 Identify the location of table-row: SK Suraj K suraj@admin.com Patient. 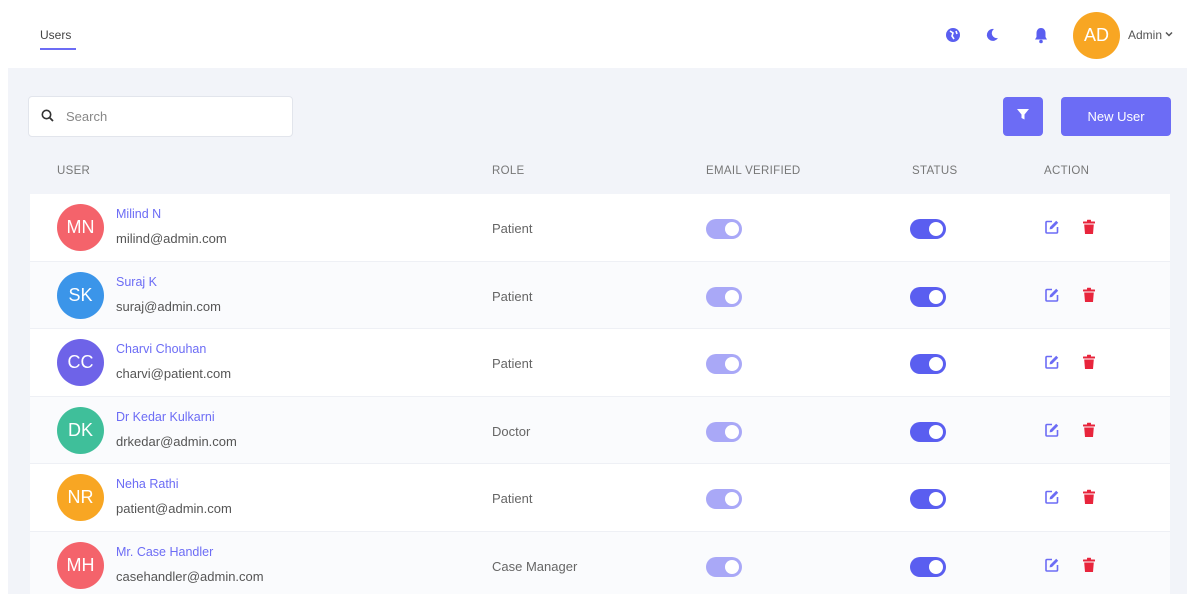
(600, 295).